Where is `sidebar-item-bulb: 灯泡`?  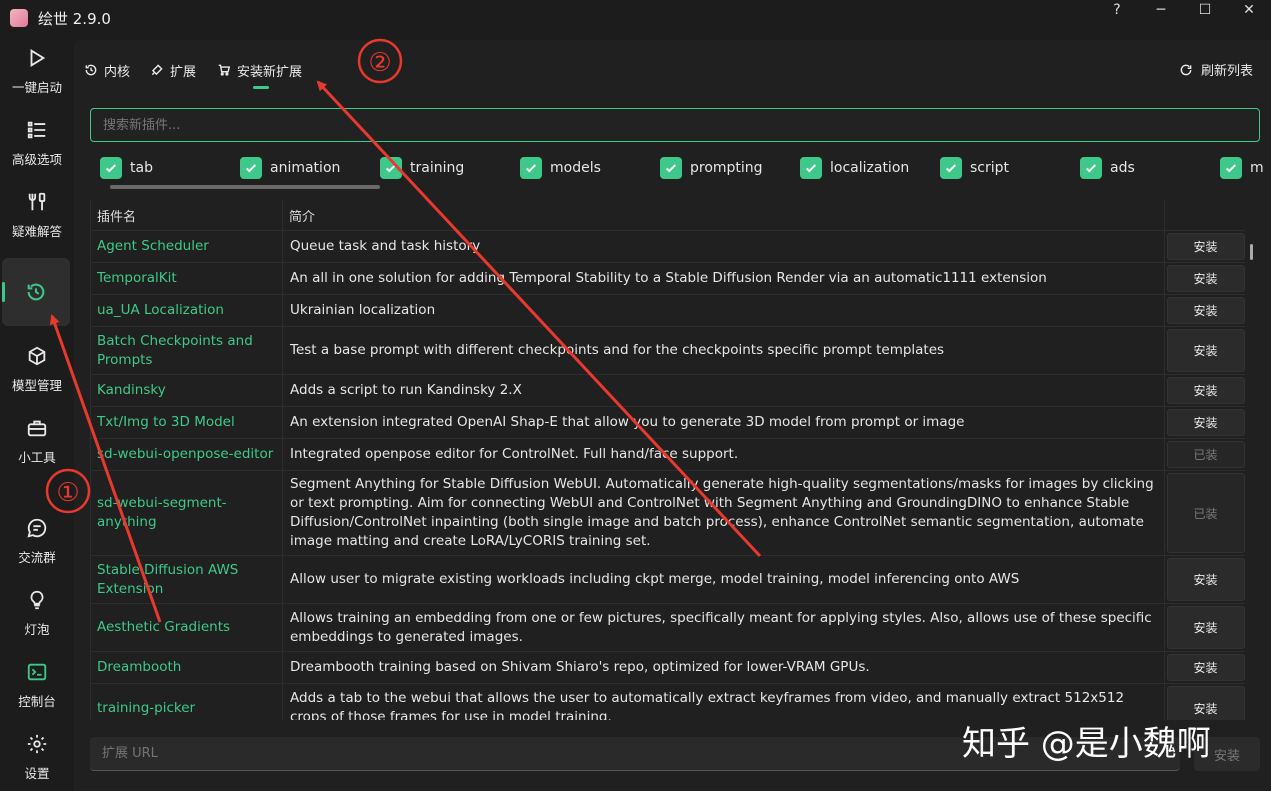
sidebar-item-bulb: 灯泡 is located at coordinates (37, 613).